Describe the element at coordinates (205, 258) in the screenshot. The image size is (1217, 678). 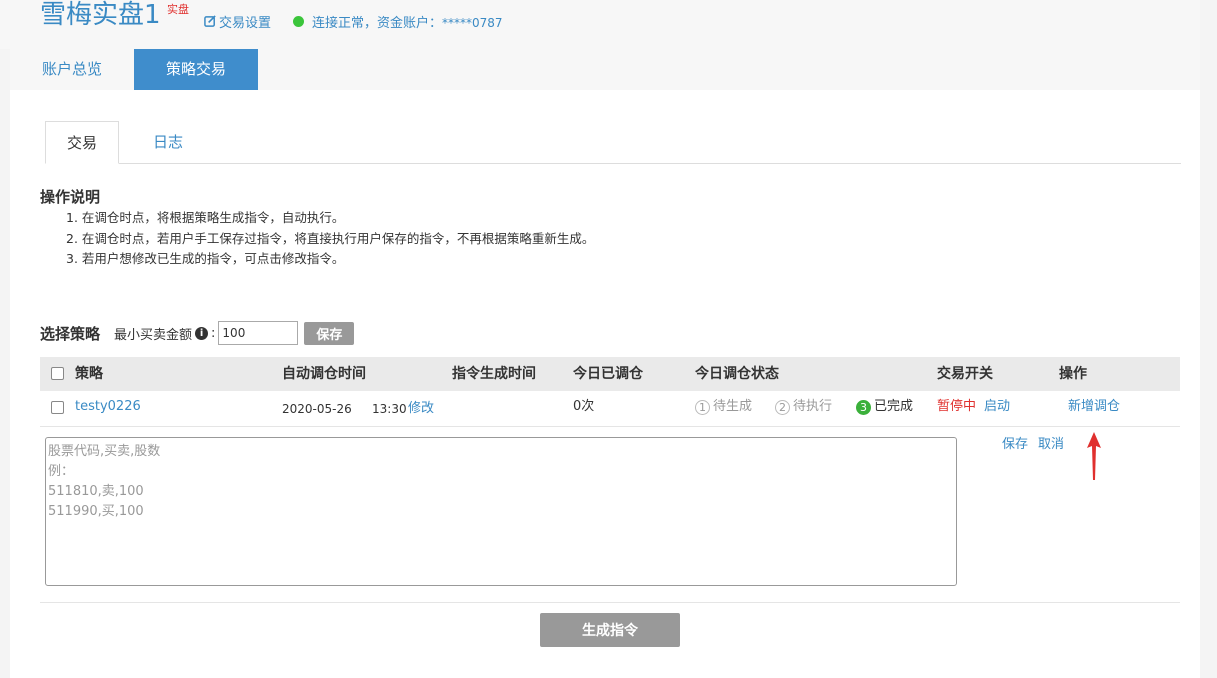
I see `instruction-item: 3. 若用户想修改已生成的指令，可点击修改指令。` at that location.